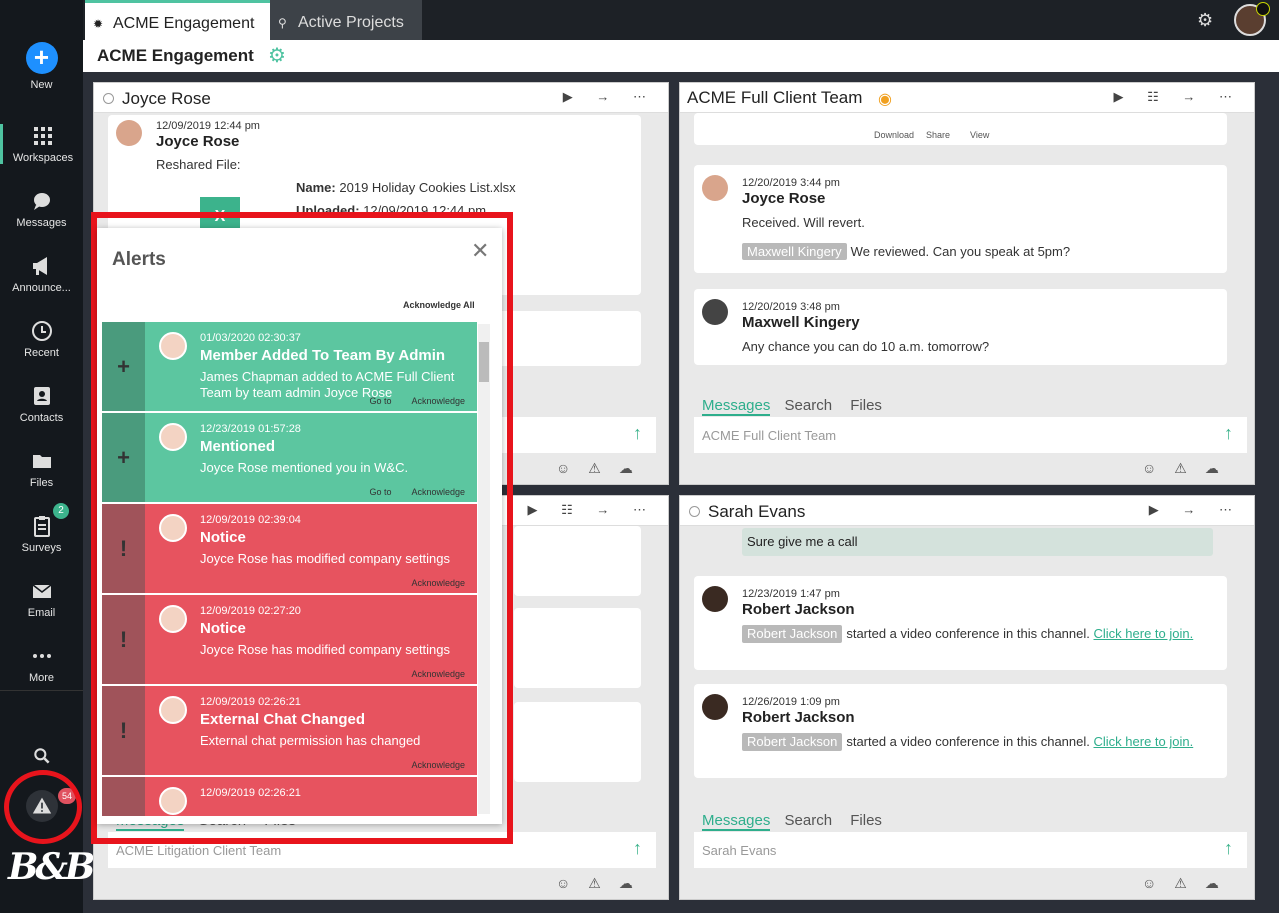 The height and width of the screenshot is (913, 1279). I want to click on panel-header: ACME Full Client Team ◉ ▶ ☷ → ⋯, so click(967, 98).